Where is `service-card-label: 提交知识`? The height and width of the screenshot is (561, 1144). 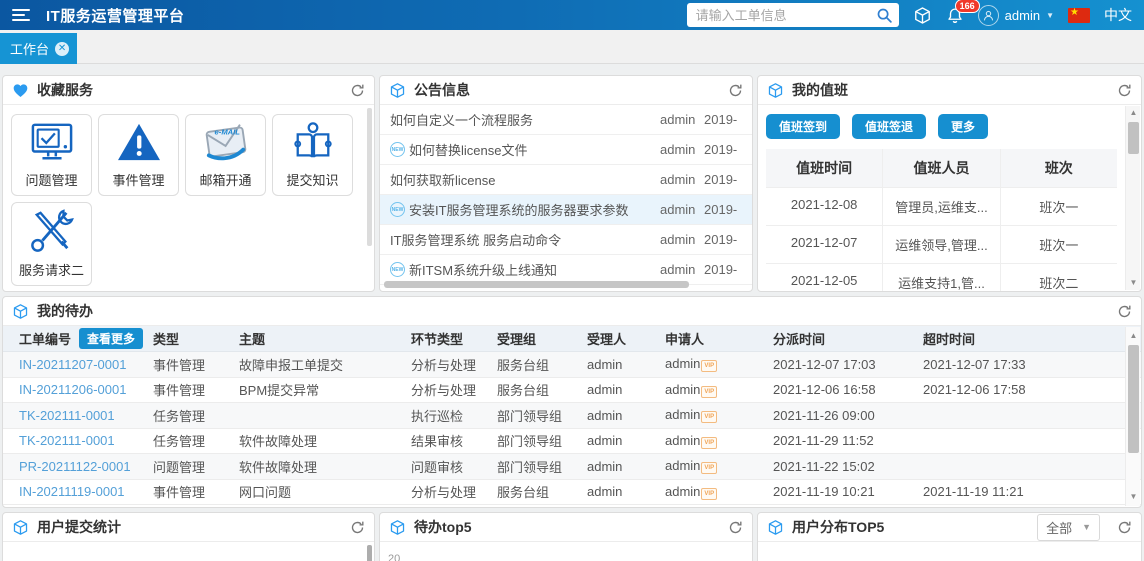 service-card-label: 提交知识 is located at coordinates (312, 180).